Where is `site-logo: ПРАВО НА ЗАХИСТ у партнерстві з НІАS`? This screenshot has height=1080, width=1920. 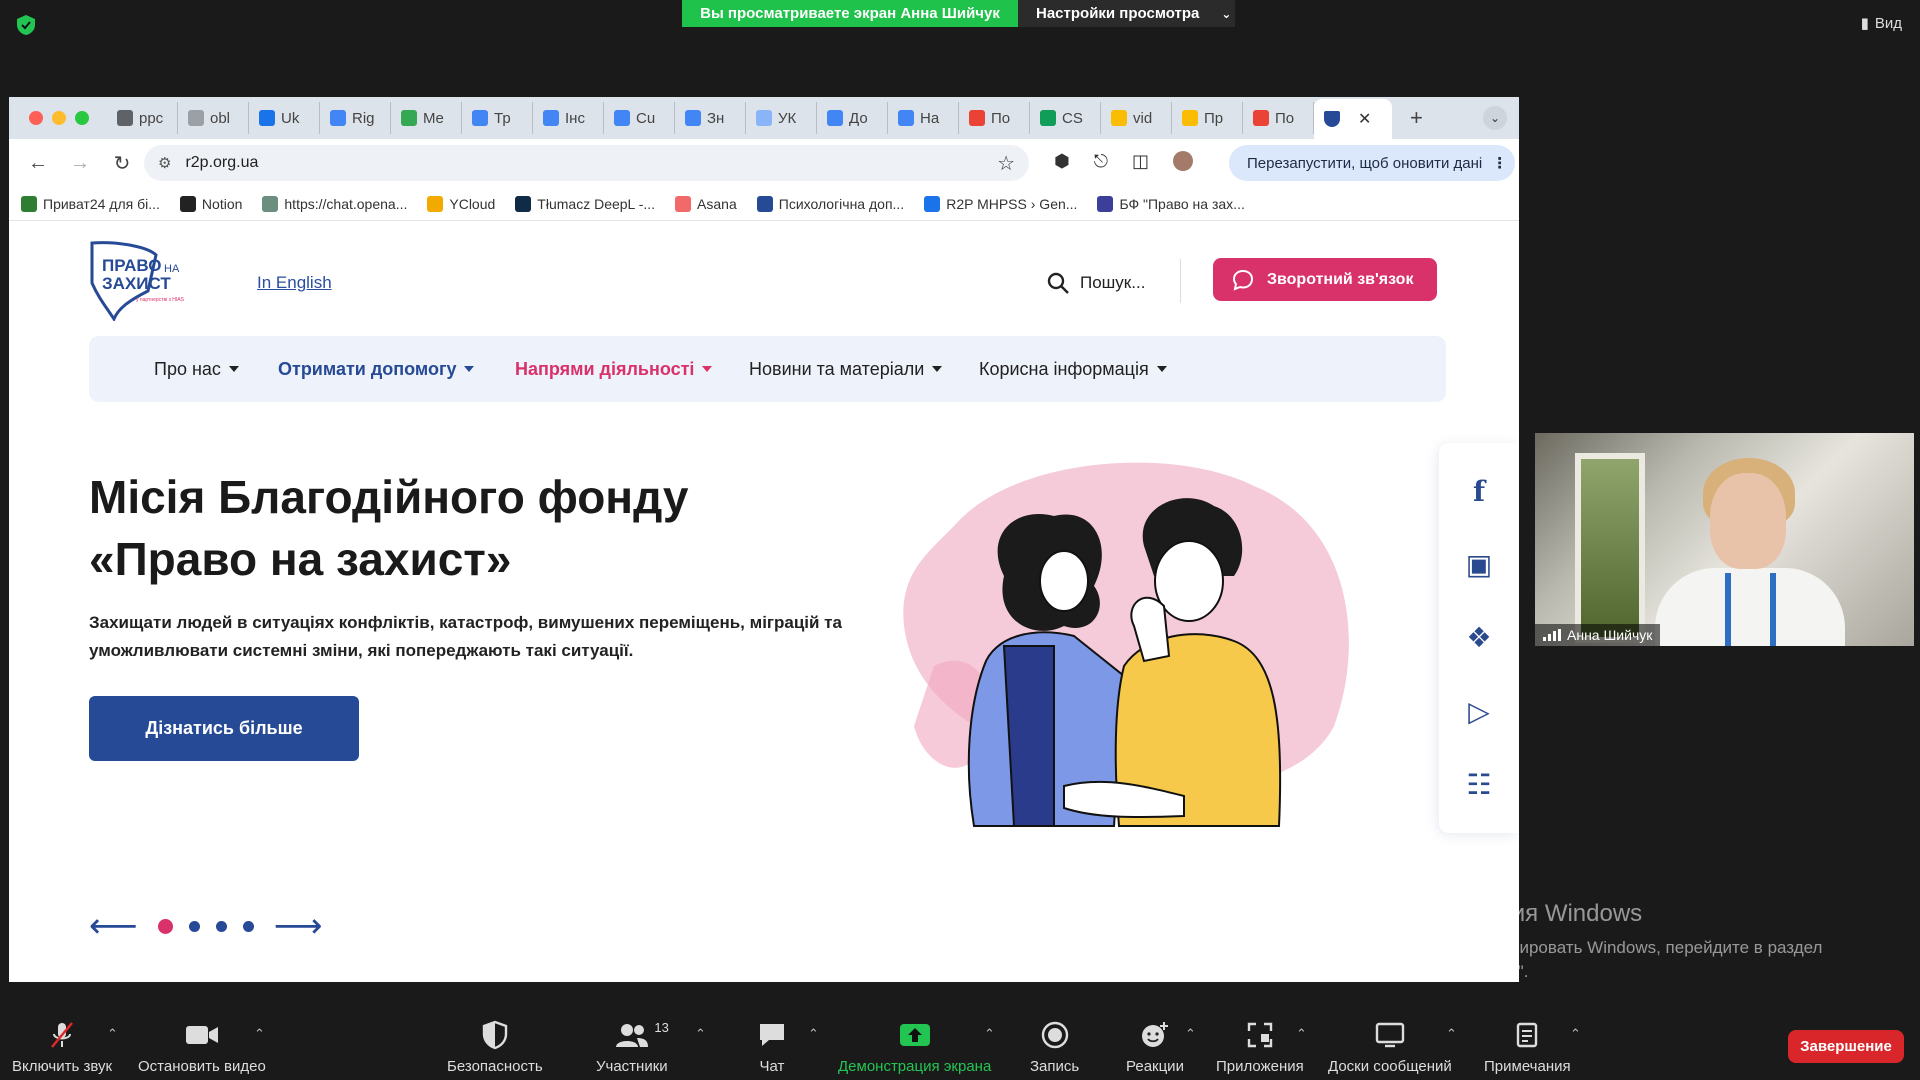
site-logo: ПРАВО НА ЗАХИСТ у партнерстві з НІАS is located at coordinates (143, 281).